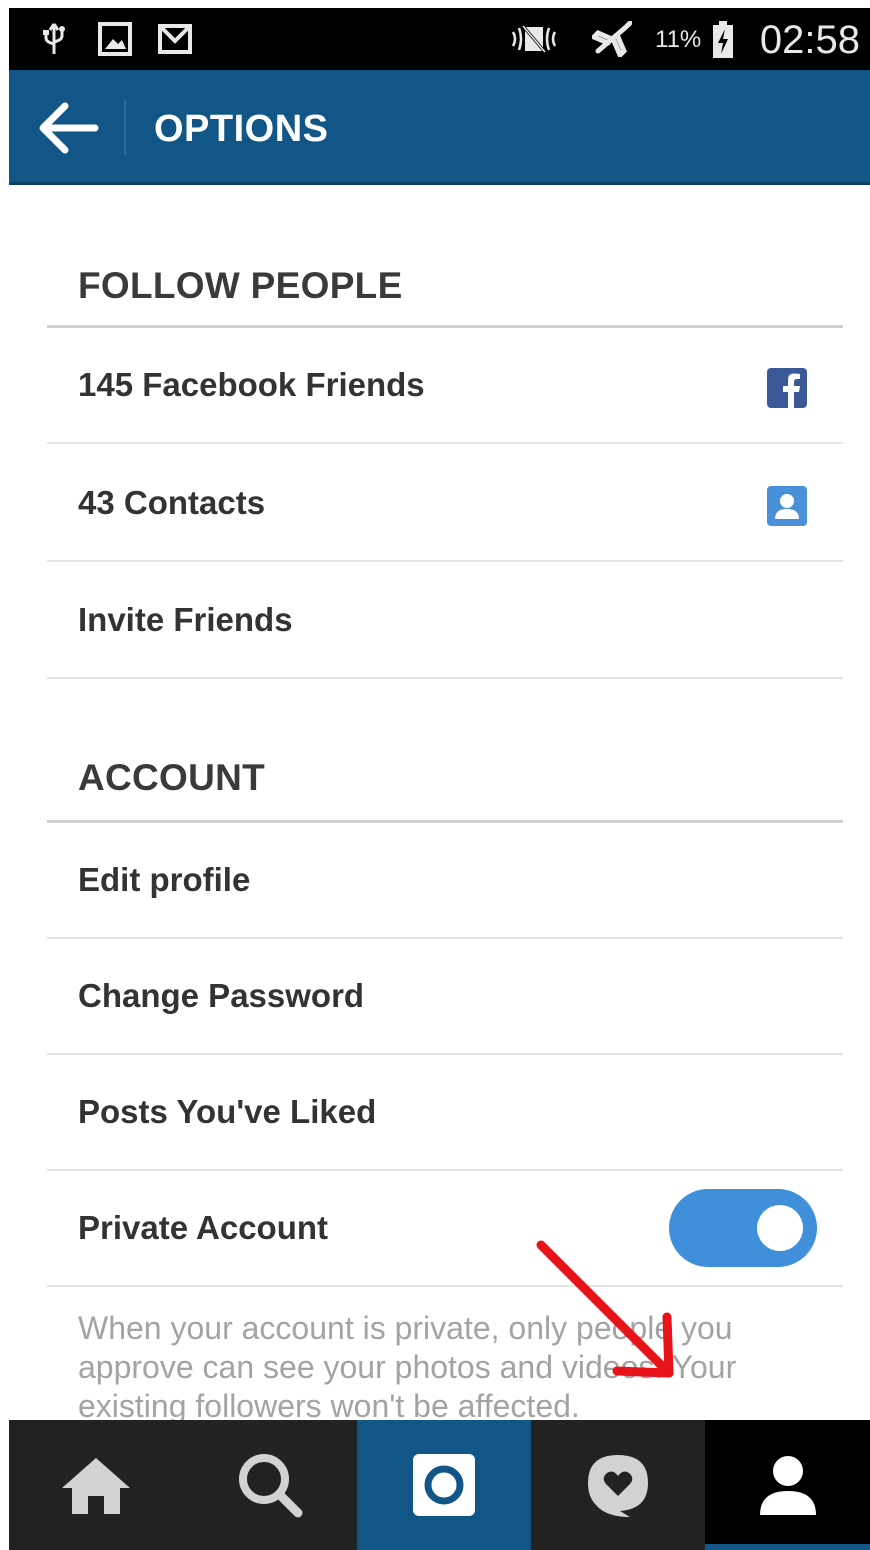 The height and width of the screenshot is (1550, 870). What do you see at coordinates (723, 40) in the screenshot?
I see `battery-icon` at bounding box center [723, 40].